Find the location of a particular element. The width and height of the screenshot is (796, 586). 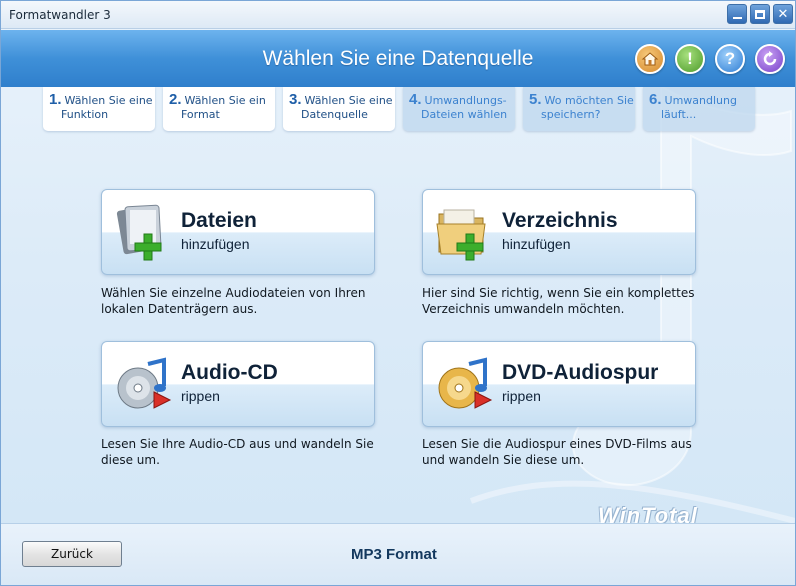

close-button: ✕ is located at coordinates (783, 14).